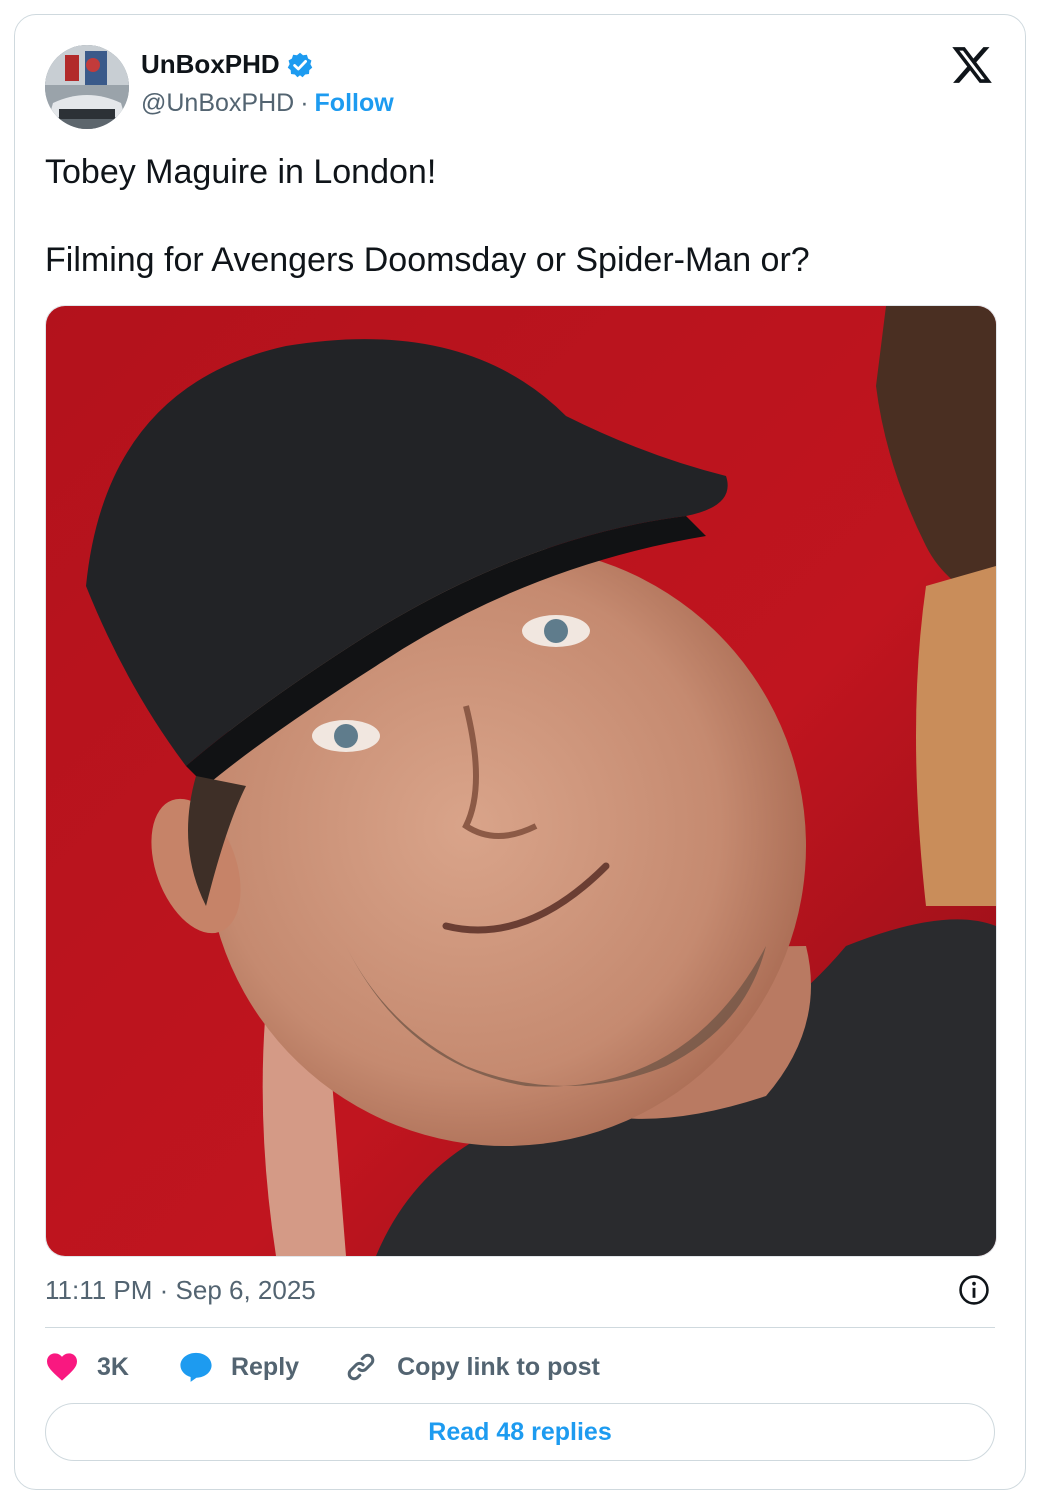  What do you see at coordinates (498, 1366) in the screenshot?
I see `copy-link-label: Copy link to post` at bounding box center [498, 1366].